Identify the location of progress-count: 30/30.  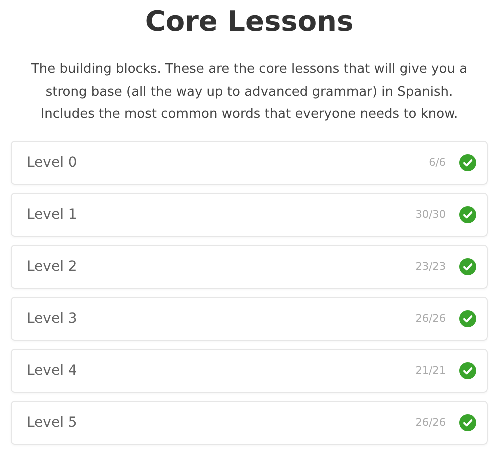
(431, 214).